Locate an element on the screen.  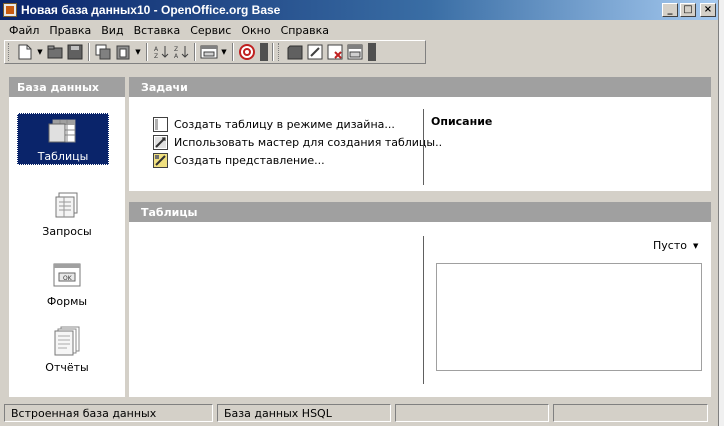
sidebar-item-queries: Запросы is located at coordinates (67, 220).